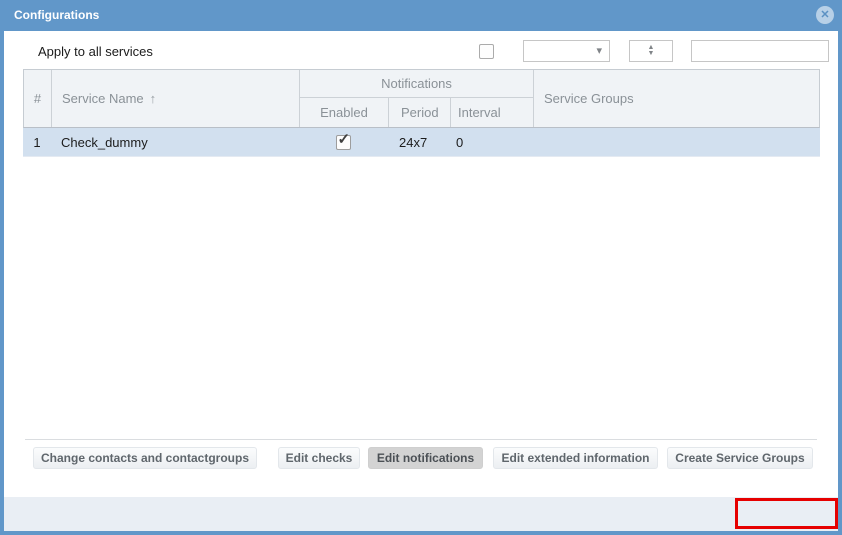  Describe the element at coordinates (486, 51) in the screenshot. I see `apply-to-all-checkbox` at that location.